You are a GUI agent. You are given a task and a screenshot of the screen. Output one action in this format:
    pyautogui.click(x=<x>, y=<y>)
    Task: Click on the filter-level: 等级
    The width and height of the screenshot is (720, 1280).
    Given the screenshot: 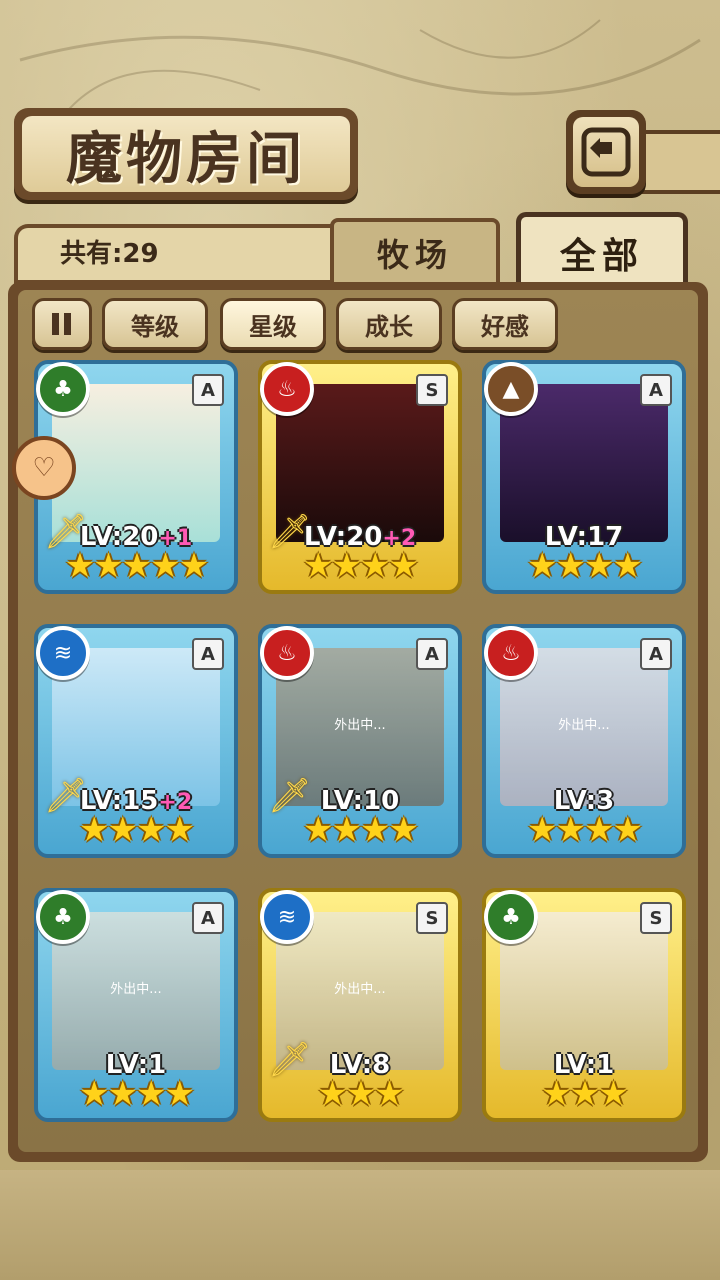 What is the action you would take?
    pyautogui.click(x=155, y=324)
    